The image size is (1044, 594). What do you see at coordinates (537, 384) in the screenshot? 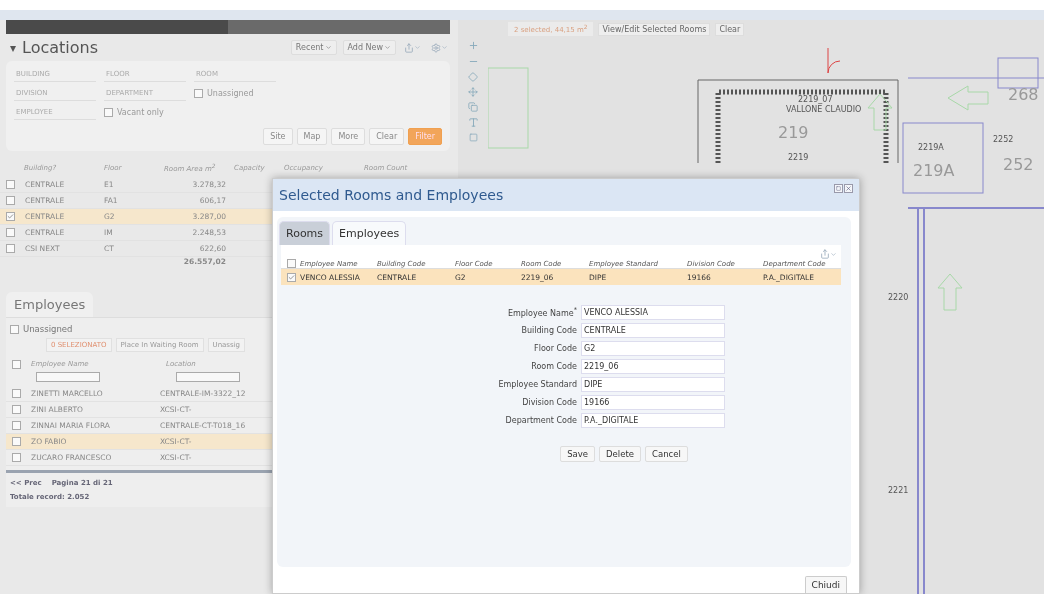
I see `field-label: Employee Standard` at bounding box center [537, 384].